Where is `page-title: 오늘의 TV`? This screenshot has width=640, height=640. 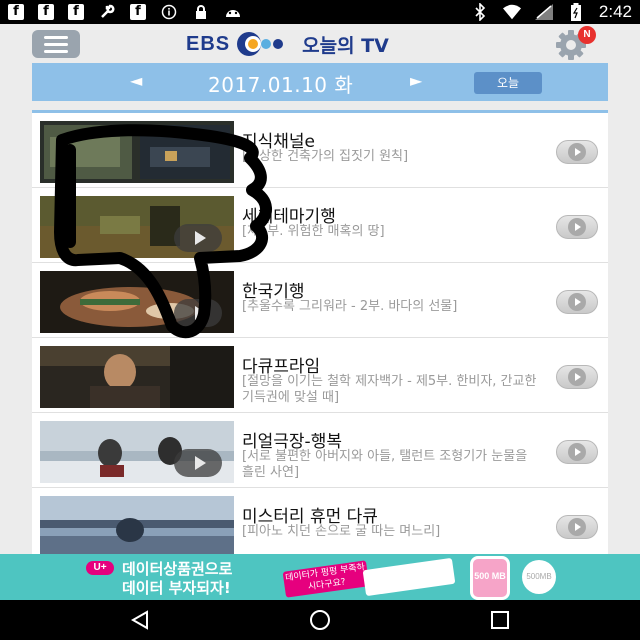 page-title: 오늘의 TV is located at coordinates (345, 45).